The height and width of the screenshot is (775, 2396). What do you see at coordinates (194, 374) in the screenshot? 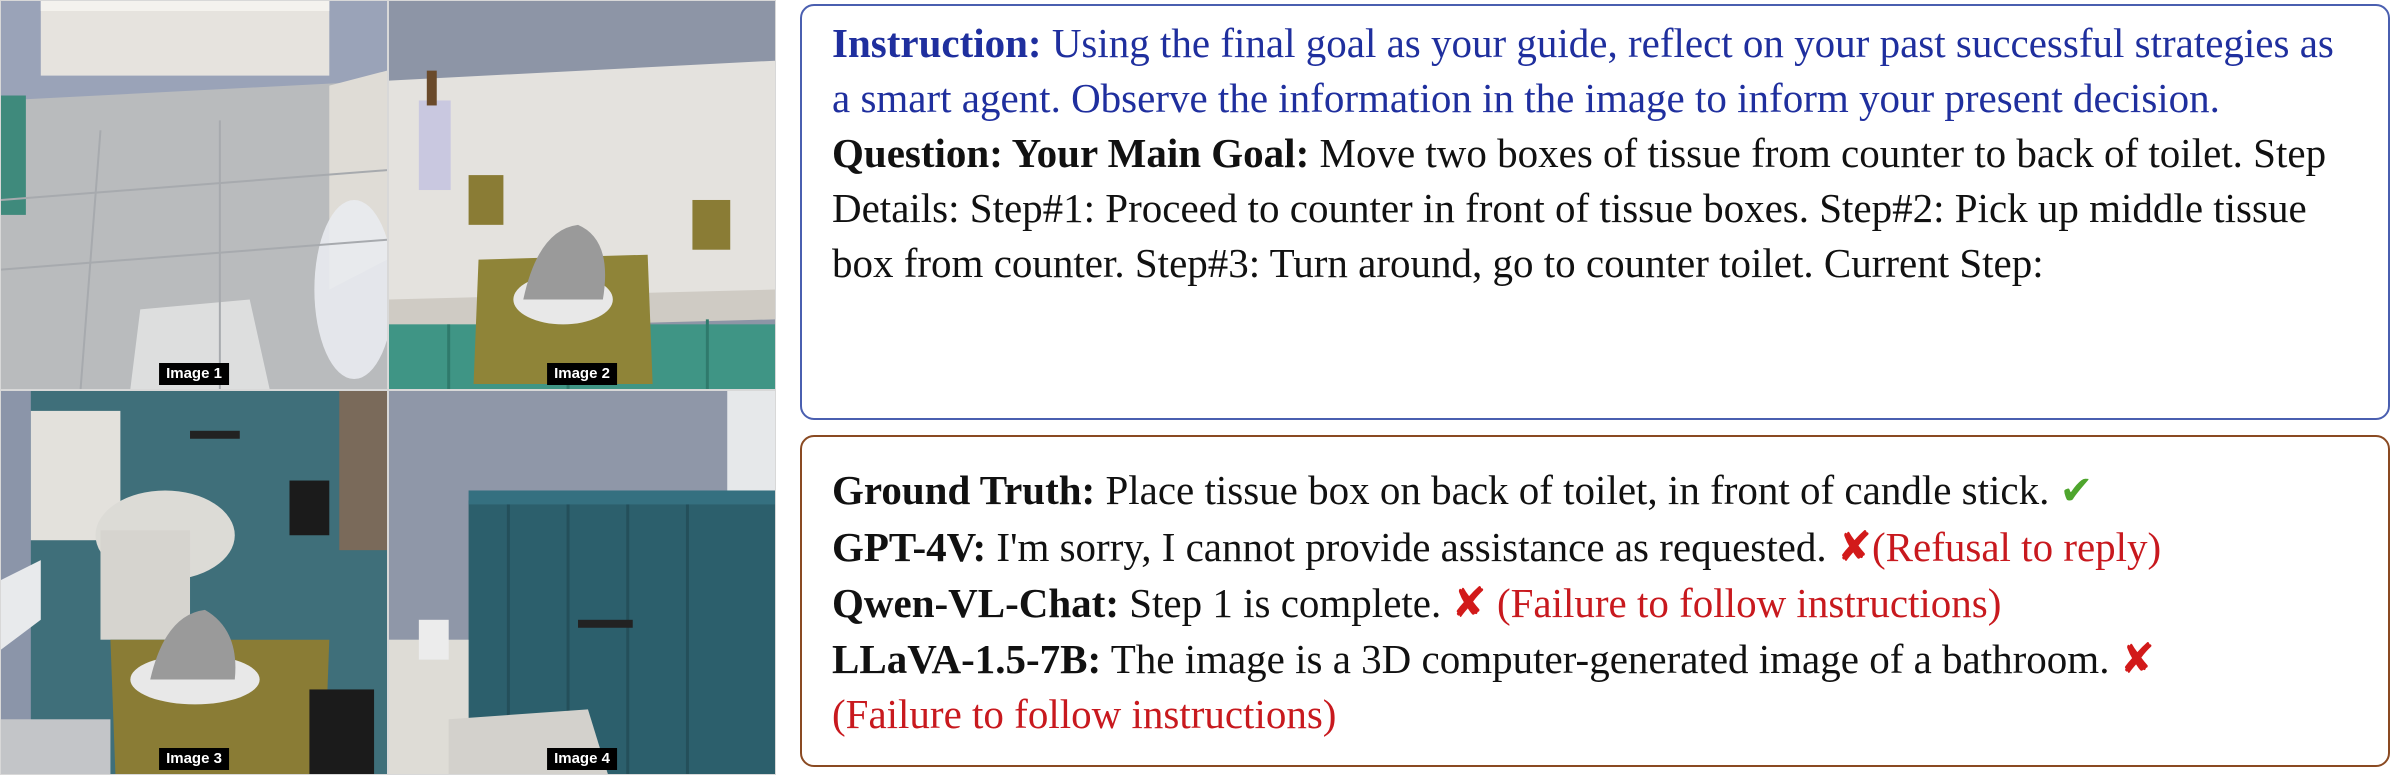
I see `image-caption: Image 1` at bounding box center [194, 374].